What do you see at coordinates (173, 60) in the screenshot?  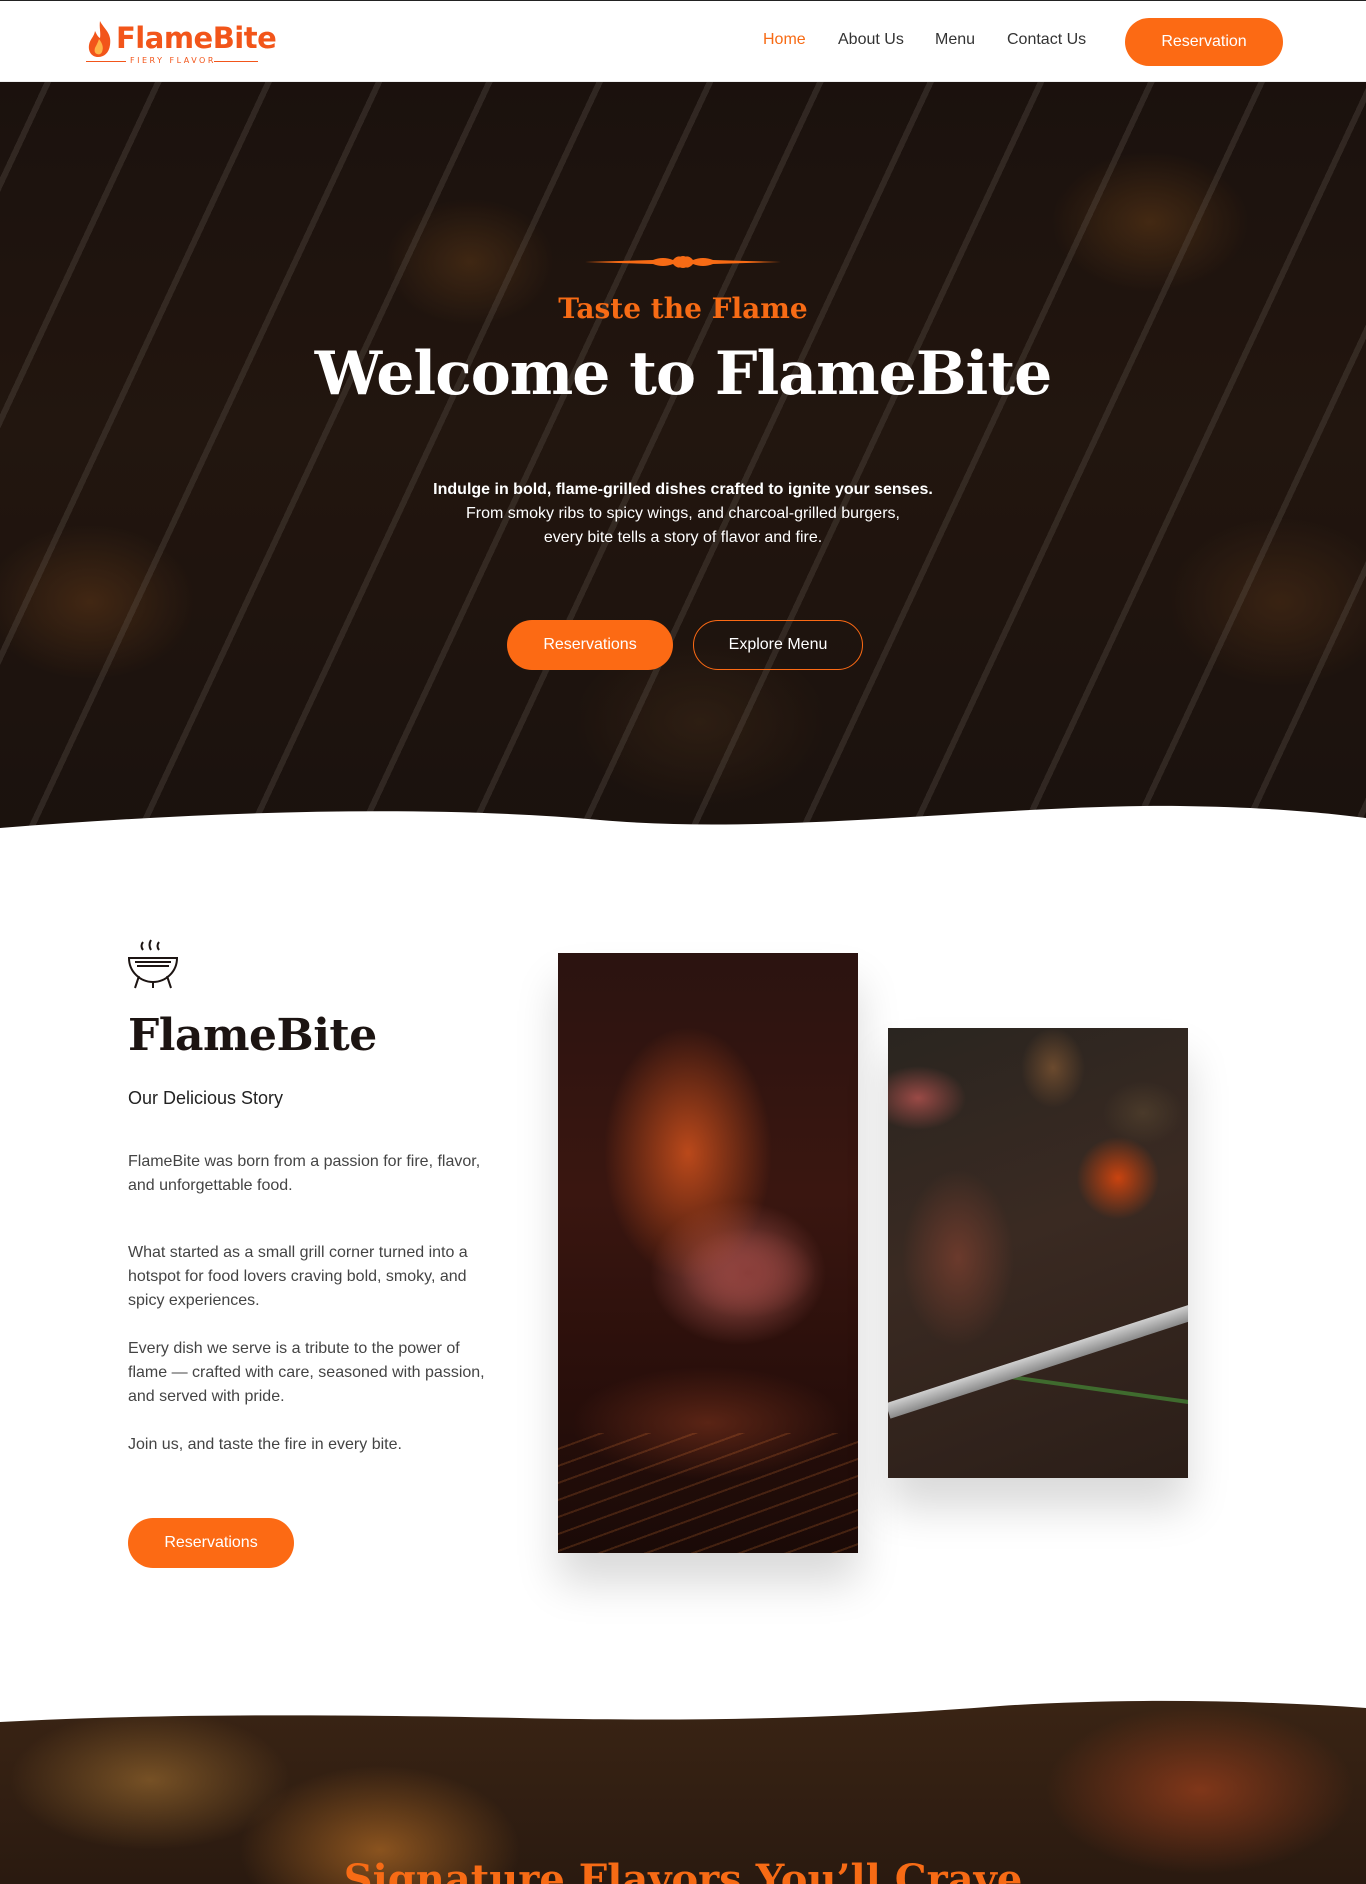 I see `brand-tagline: FIERY FLAVOR` at bounding box center [173, 60].